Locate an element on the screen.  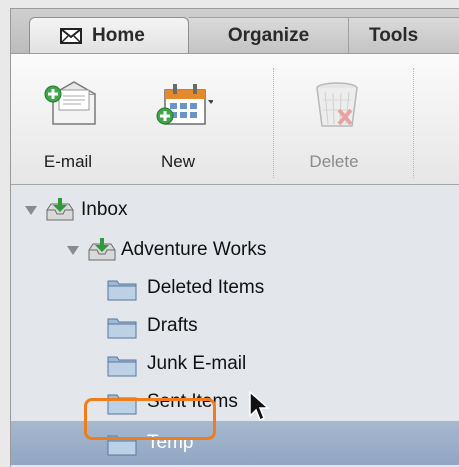
mouse-pointer-icon is located at coordinates (260, 407).